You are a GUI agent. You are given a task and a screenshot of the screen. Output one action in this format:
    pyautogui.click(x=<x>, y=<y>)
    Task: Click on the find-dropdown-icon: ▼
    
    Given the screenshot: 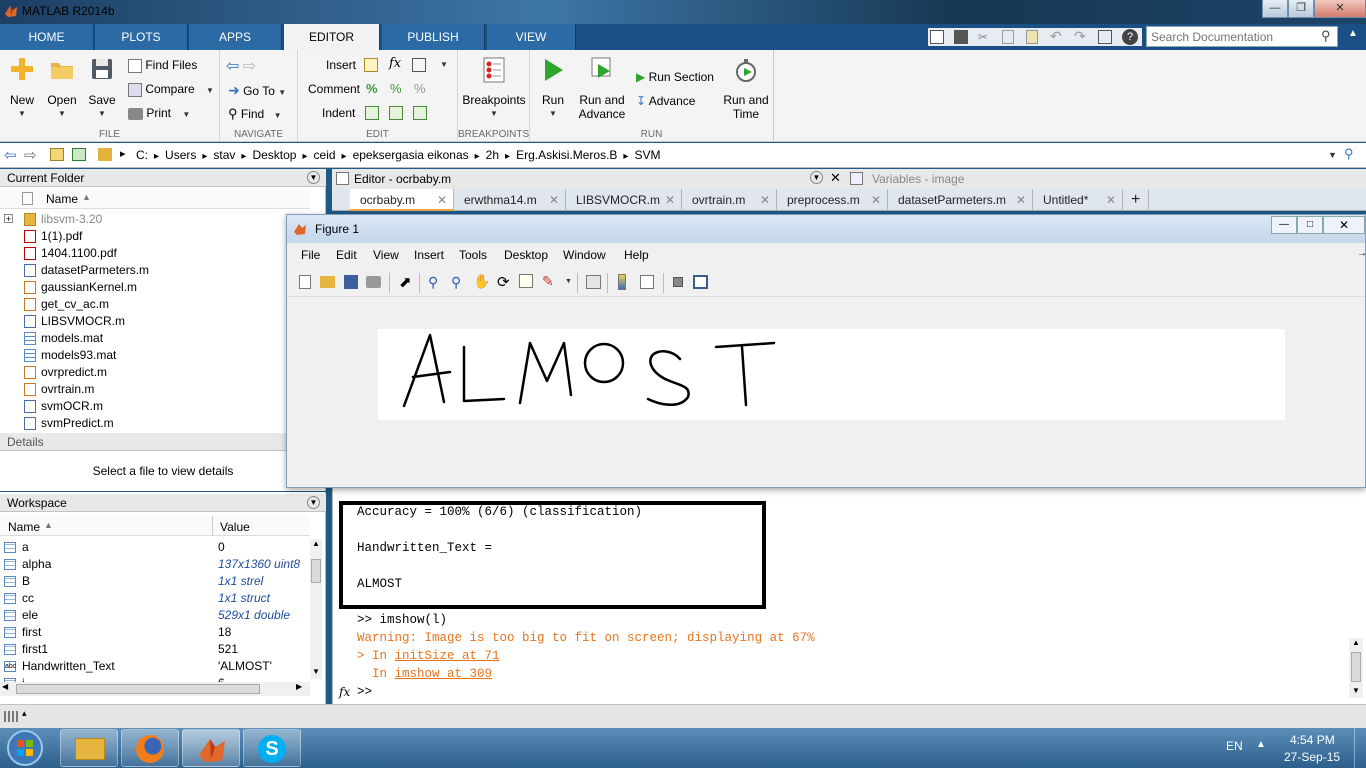 What is the action you would take?
    pyautogui.click(x=278, y=115)
    